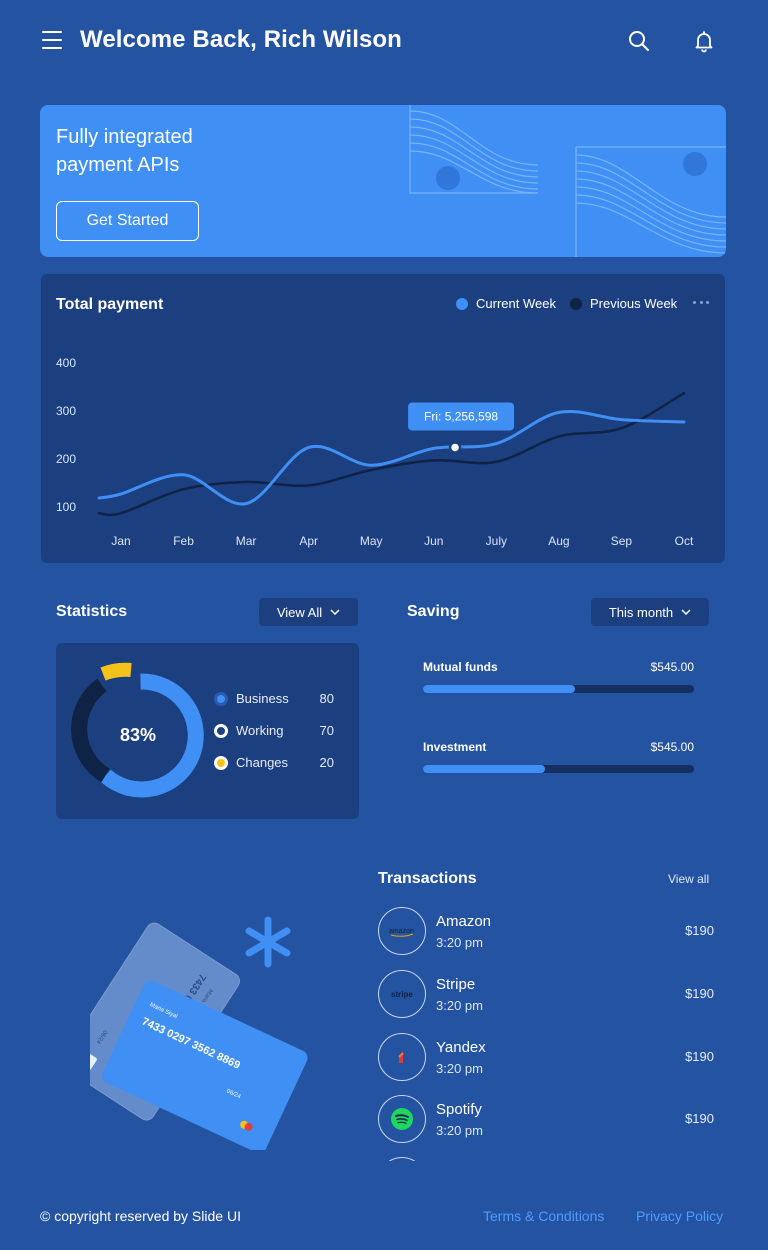 This screenshot has width=768, height=1250. I want to click on x-tick-label: Feb, so click(183, 541).